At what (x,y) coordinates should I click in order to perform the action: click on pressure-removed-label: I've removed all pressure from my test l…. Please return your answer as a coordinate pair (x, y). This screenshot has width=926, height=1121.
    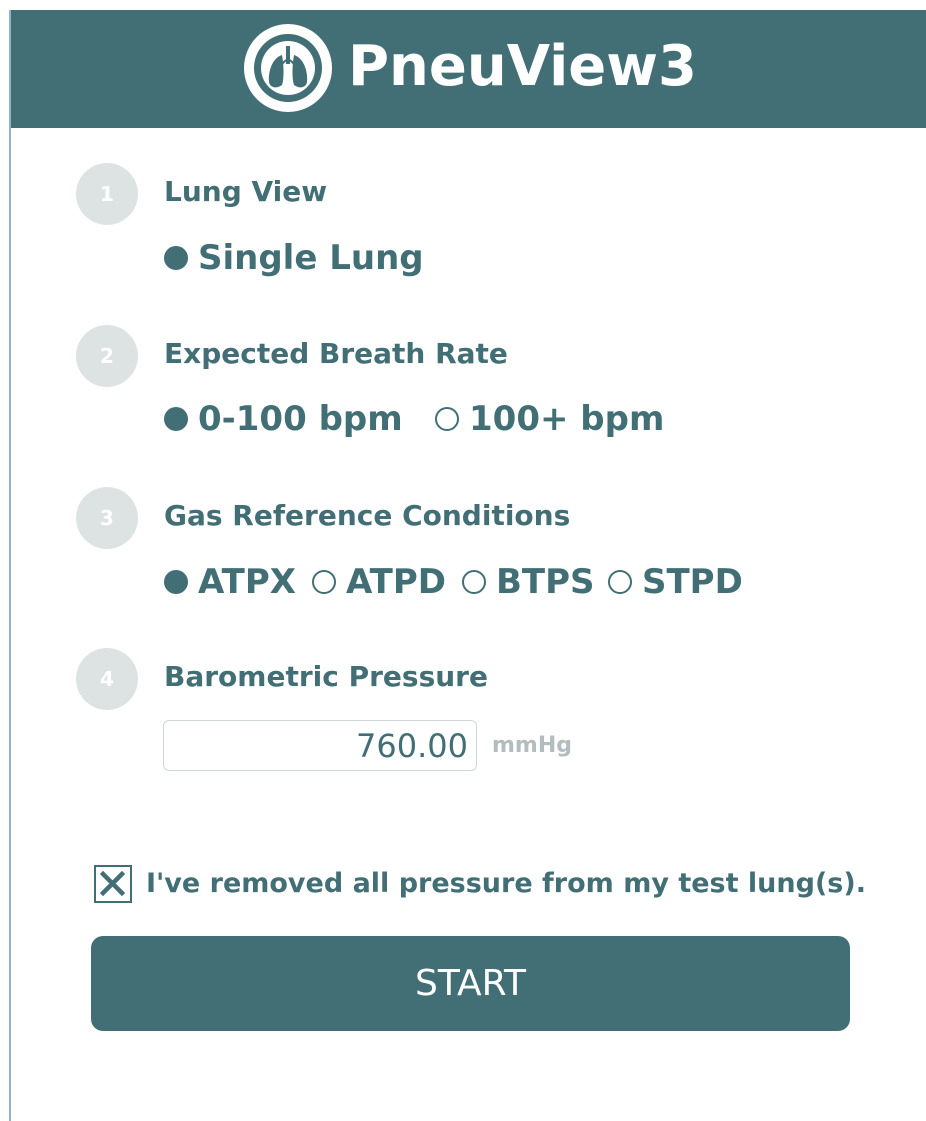
    Looking at the image, I should click on (506, 883).